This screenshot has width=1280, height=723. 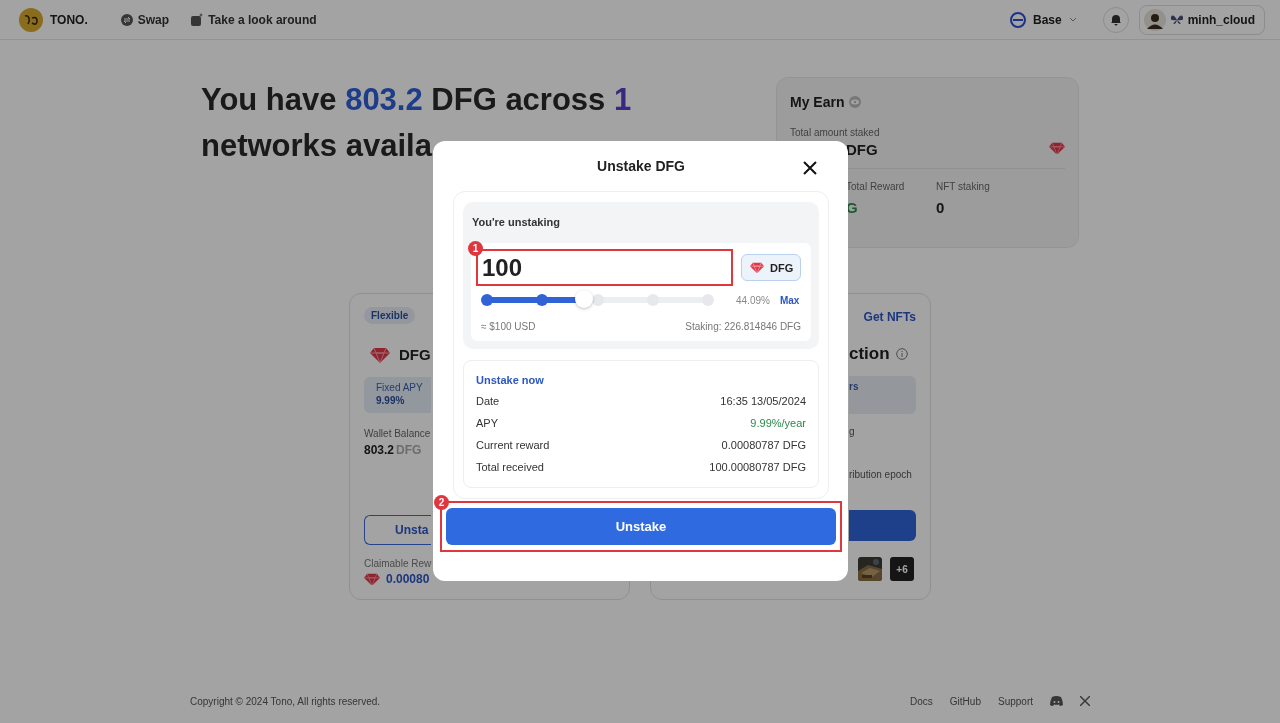 I want to click on apy-value: 9.99%, so click(x=391, y=400).